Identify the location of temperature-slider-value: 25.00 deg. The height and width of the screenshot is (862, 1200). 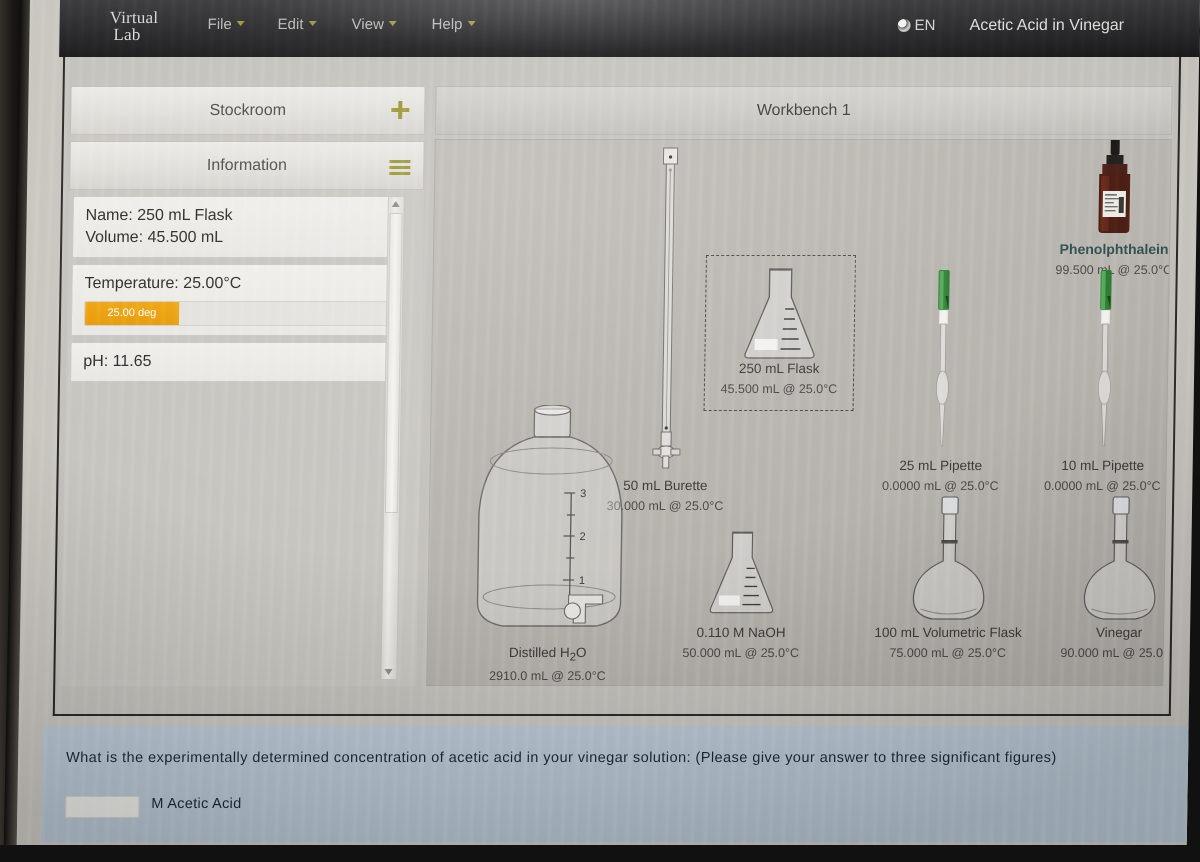
(131, 313).